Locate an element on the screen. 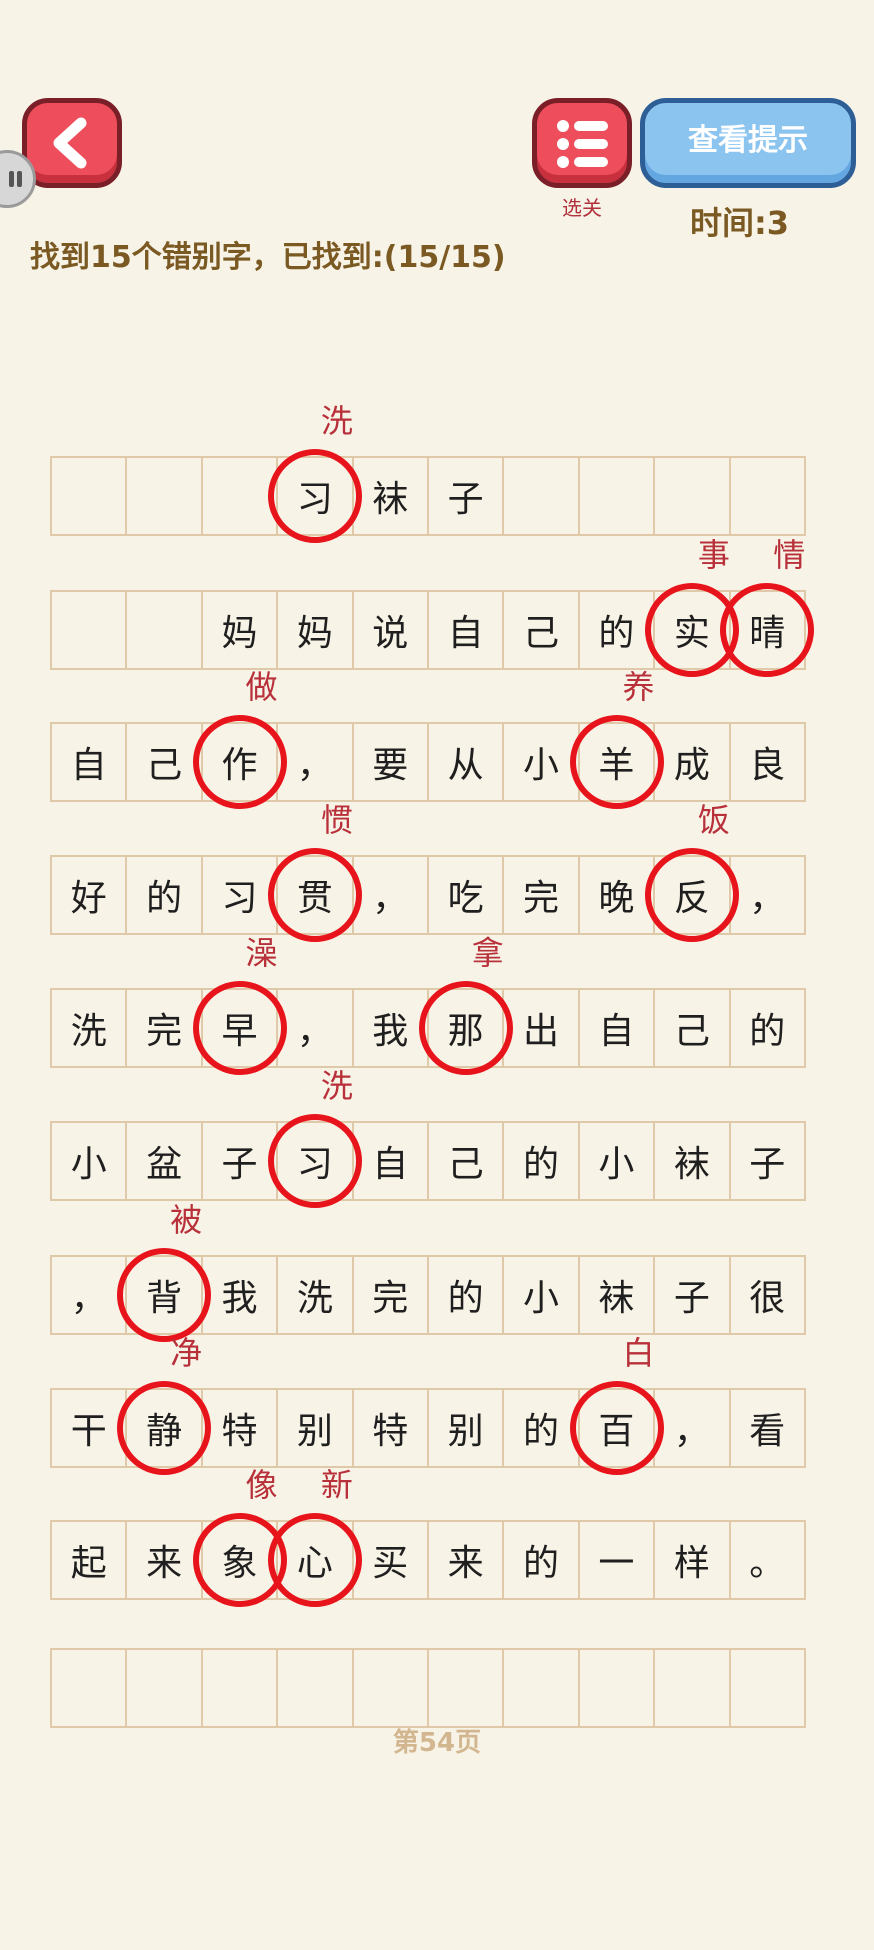  grid-cell: 那 is located at coordinates (465, 1028).